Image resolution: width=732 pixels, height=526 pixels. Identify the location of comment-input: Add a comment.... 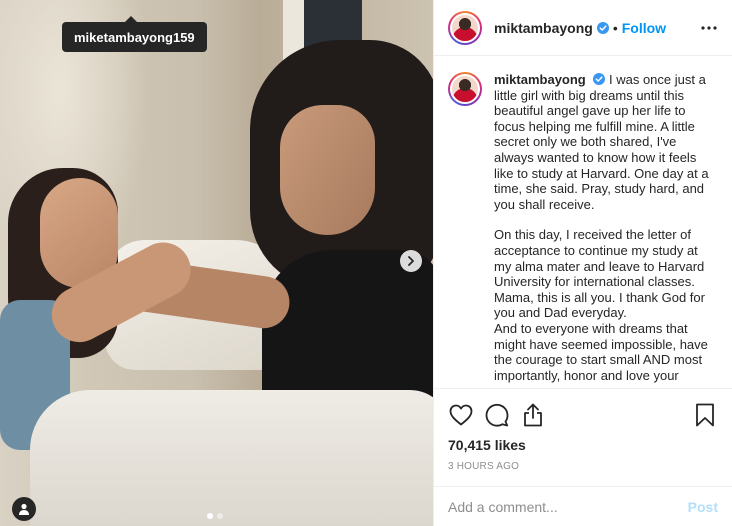
(568, 507).